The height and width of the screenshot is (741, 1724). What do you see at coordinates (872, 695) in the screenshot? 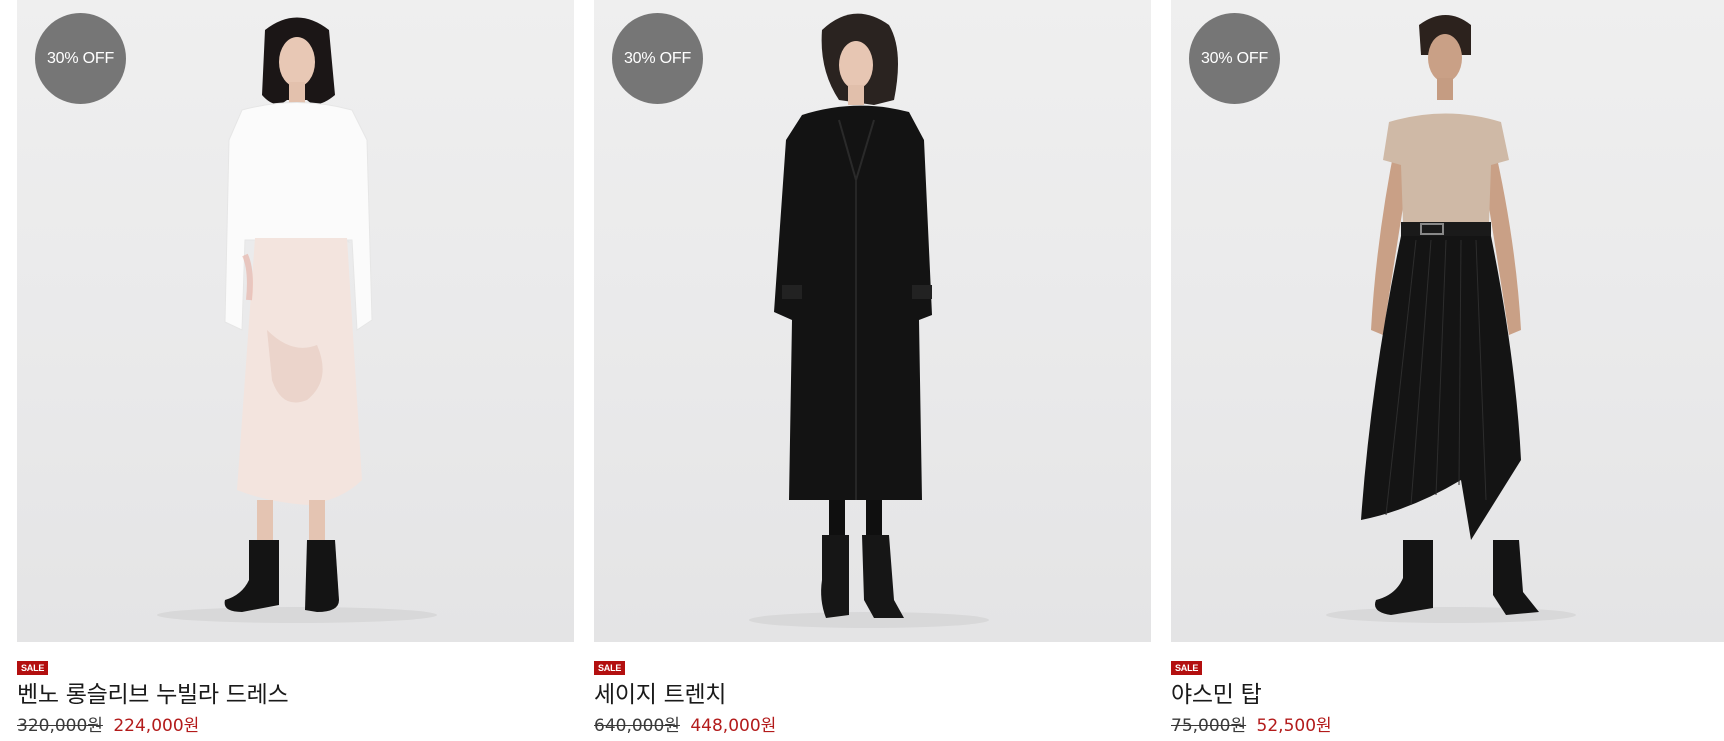
I see `product-name: 세이지 트렌치` at bounding box center [872, 695].